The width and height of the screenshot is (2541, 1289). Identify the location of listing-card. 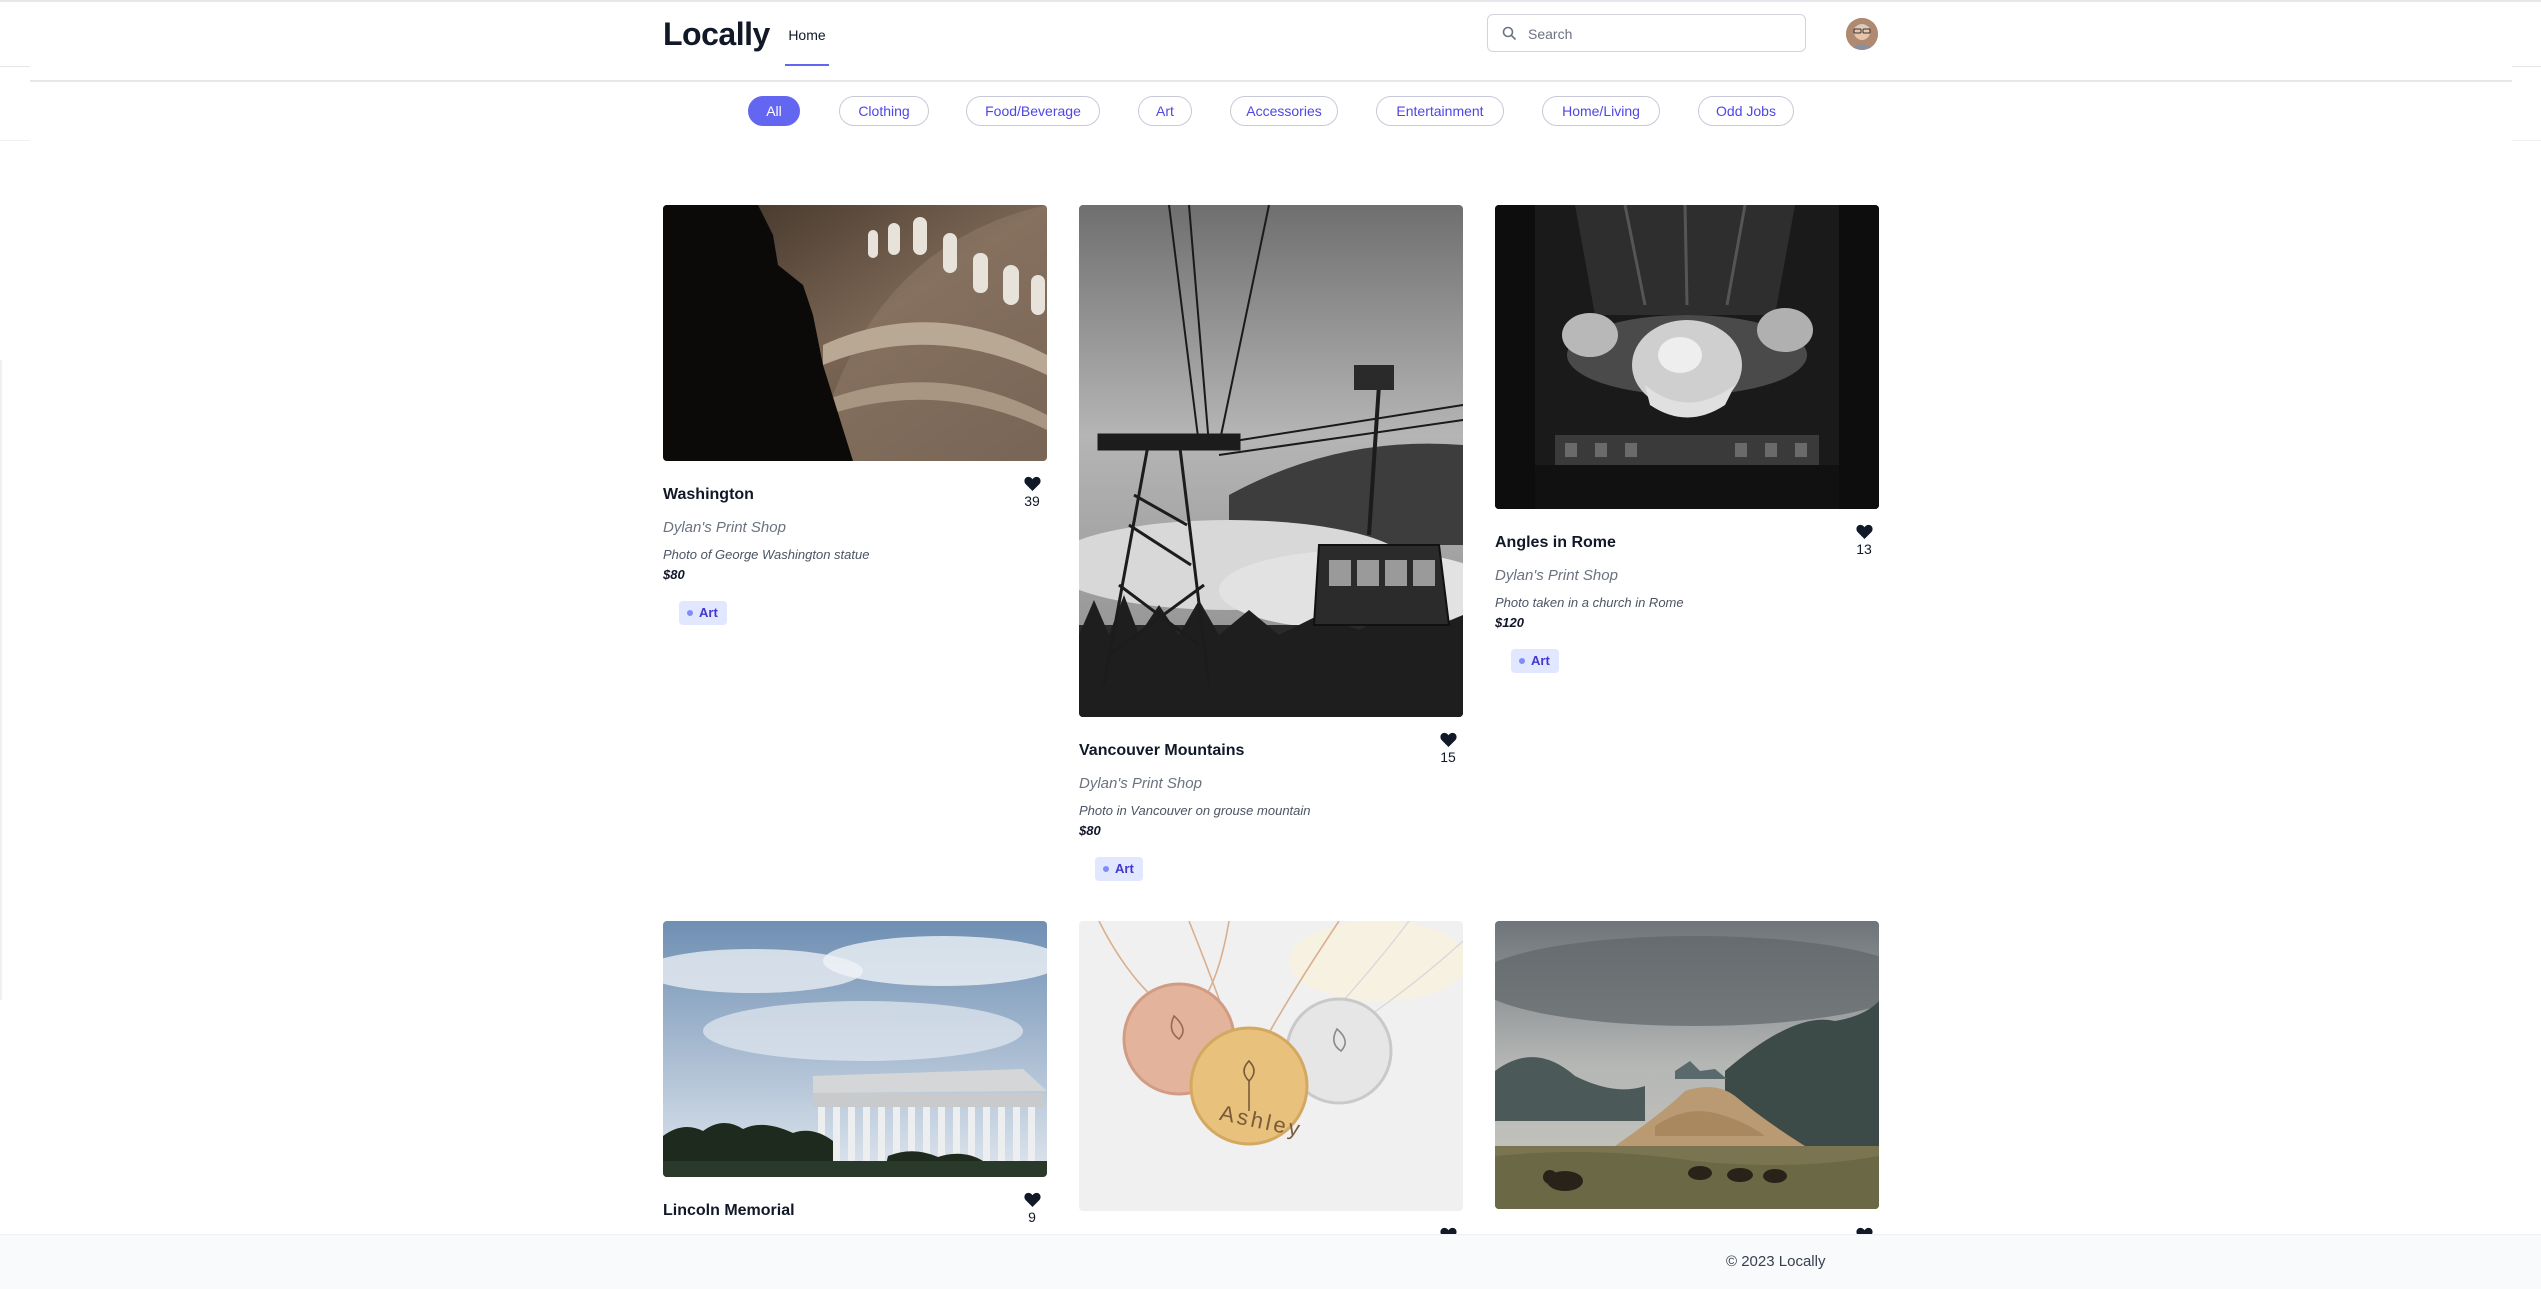
(1687, 1077).